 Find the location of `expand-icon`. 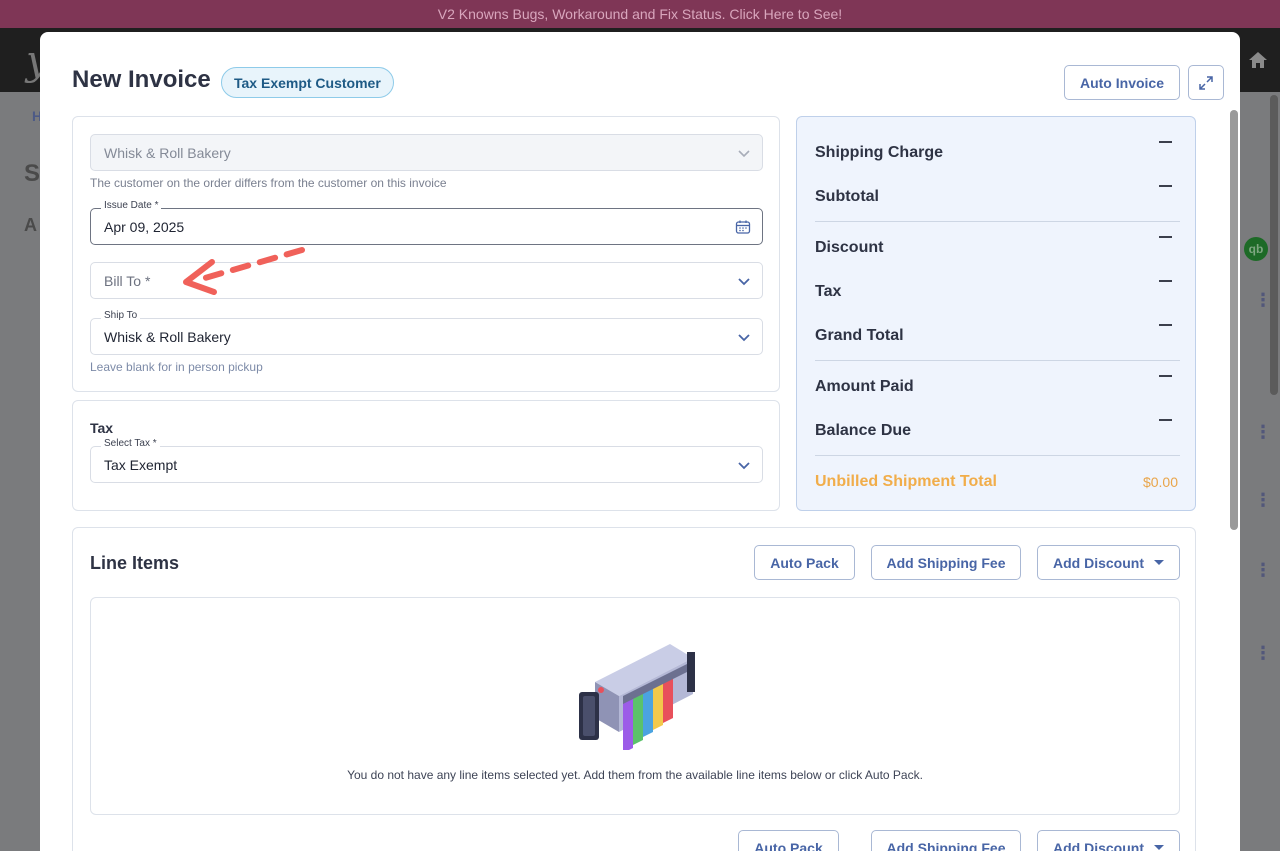

expand-icon is located at coordinates (1206, 82).